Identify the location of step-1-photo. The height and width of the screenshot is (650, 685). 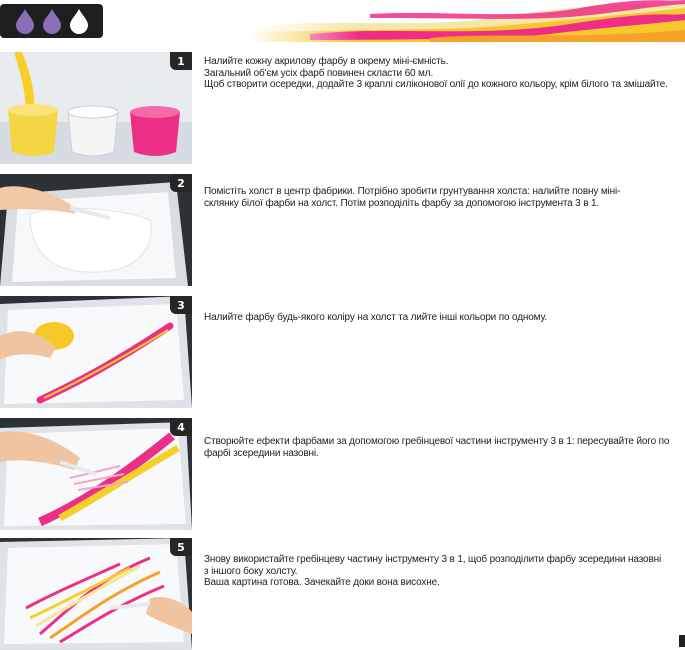
(96, 108).